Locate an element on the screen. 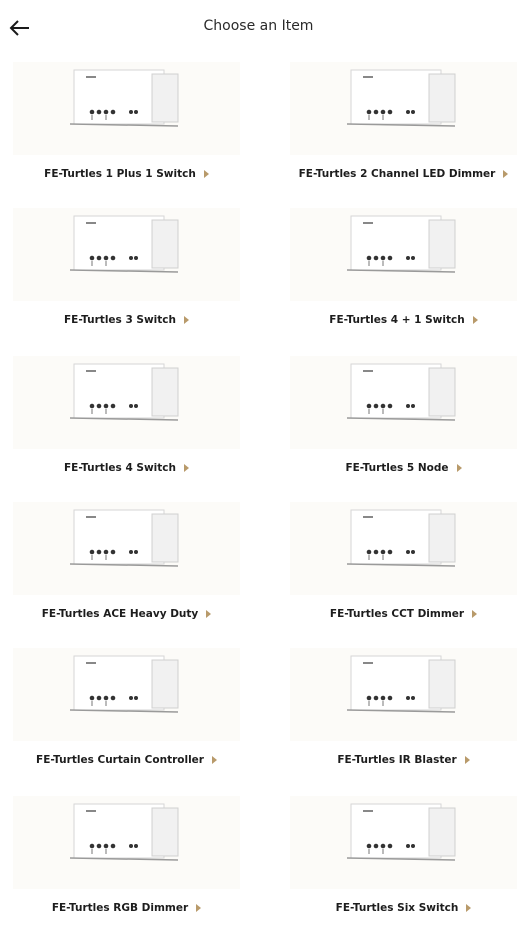 Image resolution: width=517 pixels, height=936 pixels. item-card: FE-Turtles 3 Switch is located at coordinates (126, 273).